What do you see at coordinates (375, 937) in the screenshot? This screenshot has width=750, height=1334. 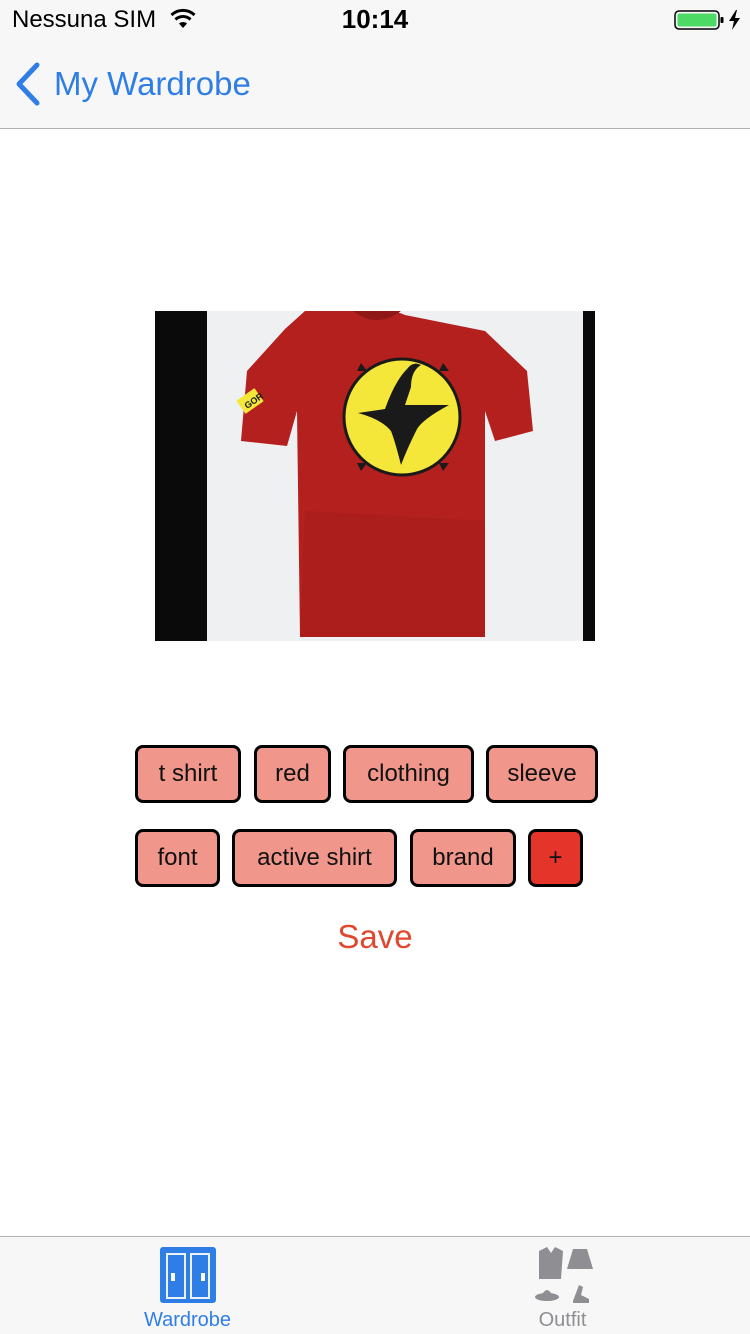 I see `save-button: Save` at bounding box center [375, 937].